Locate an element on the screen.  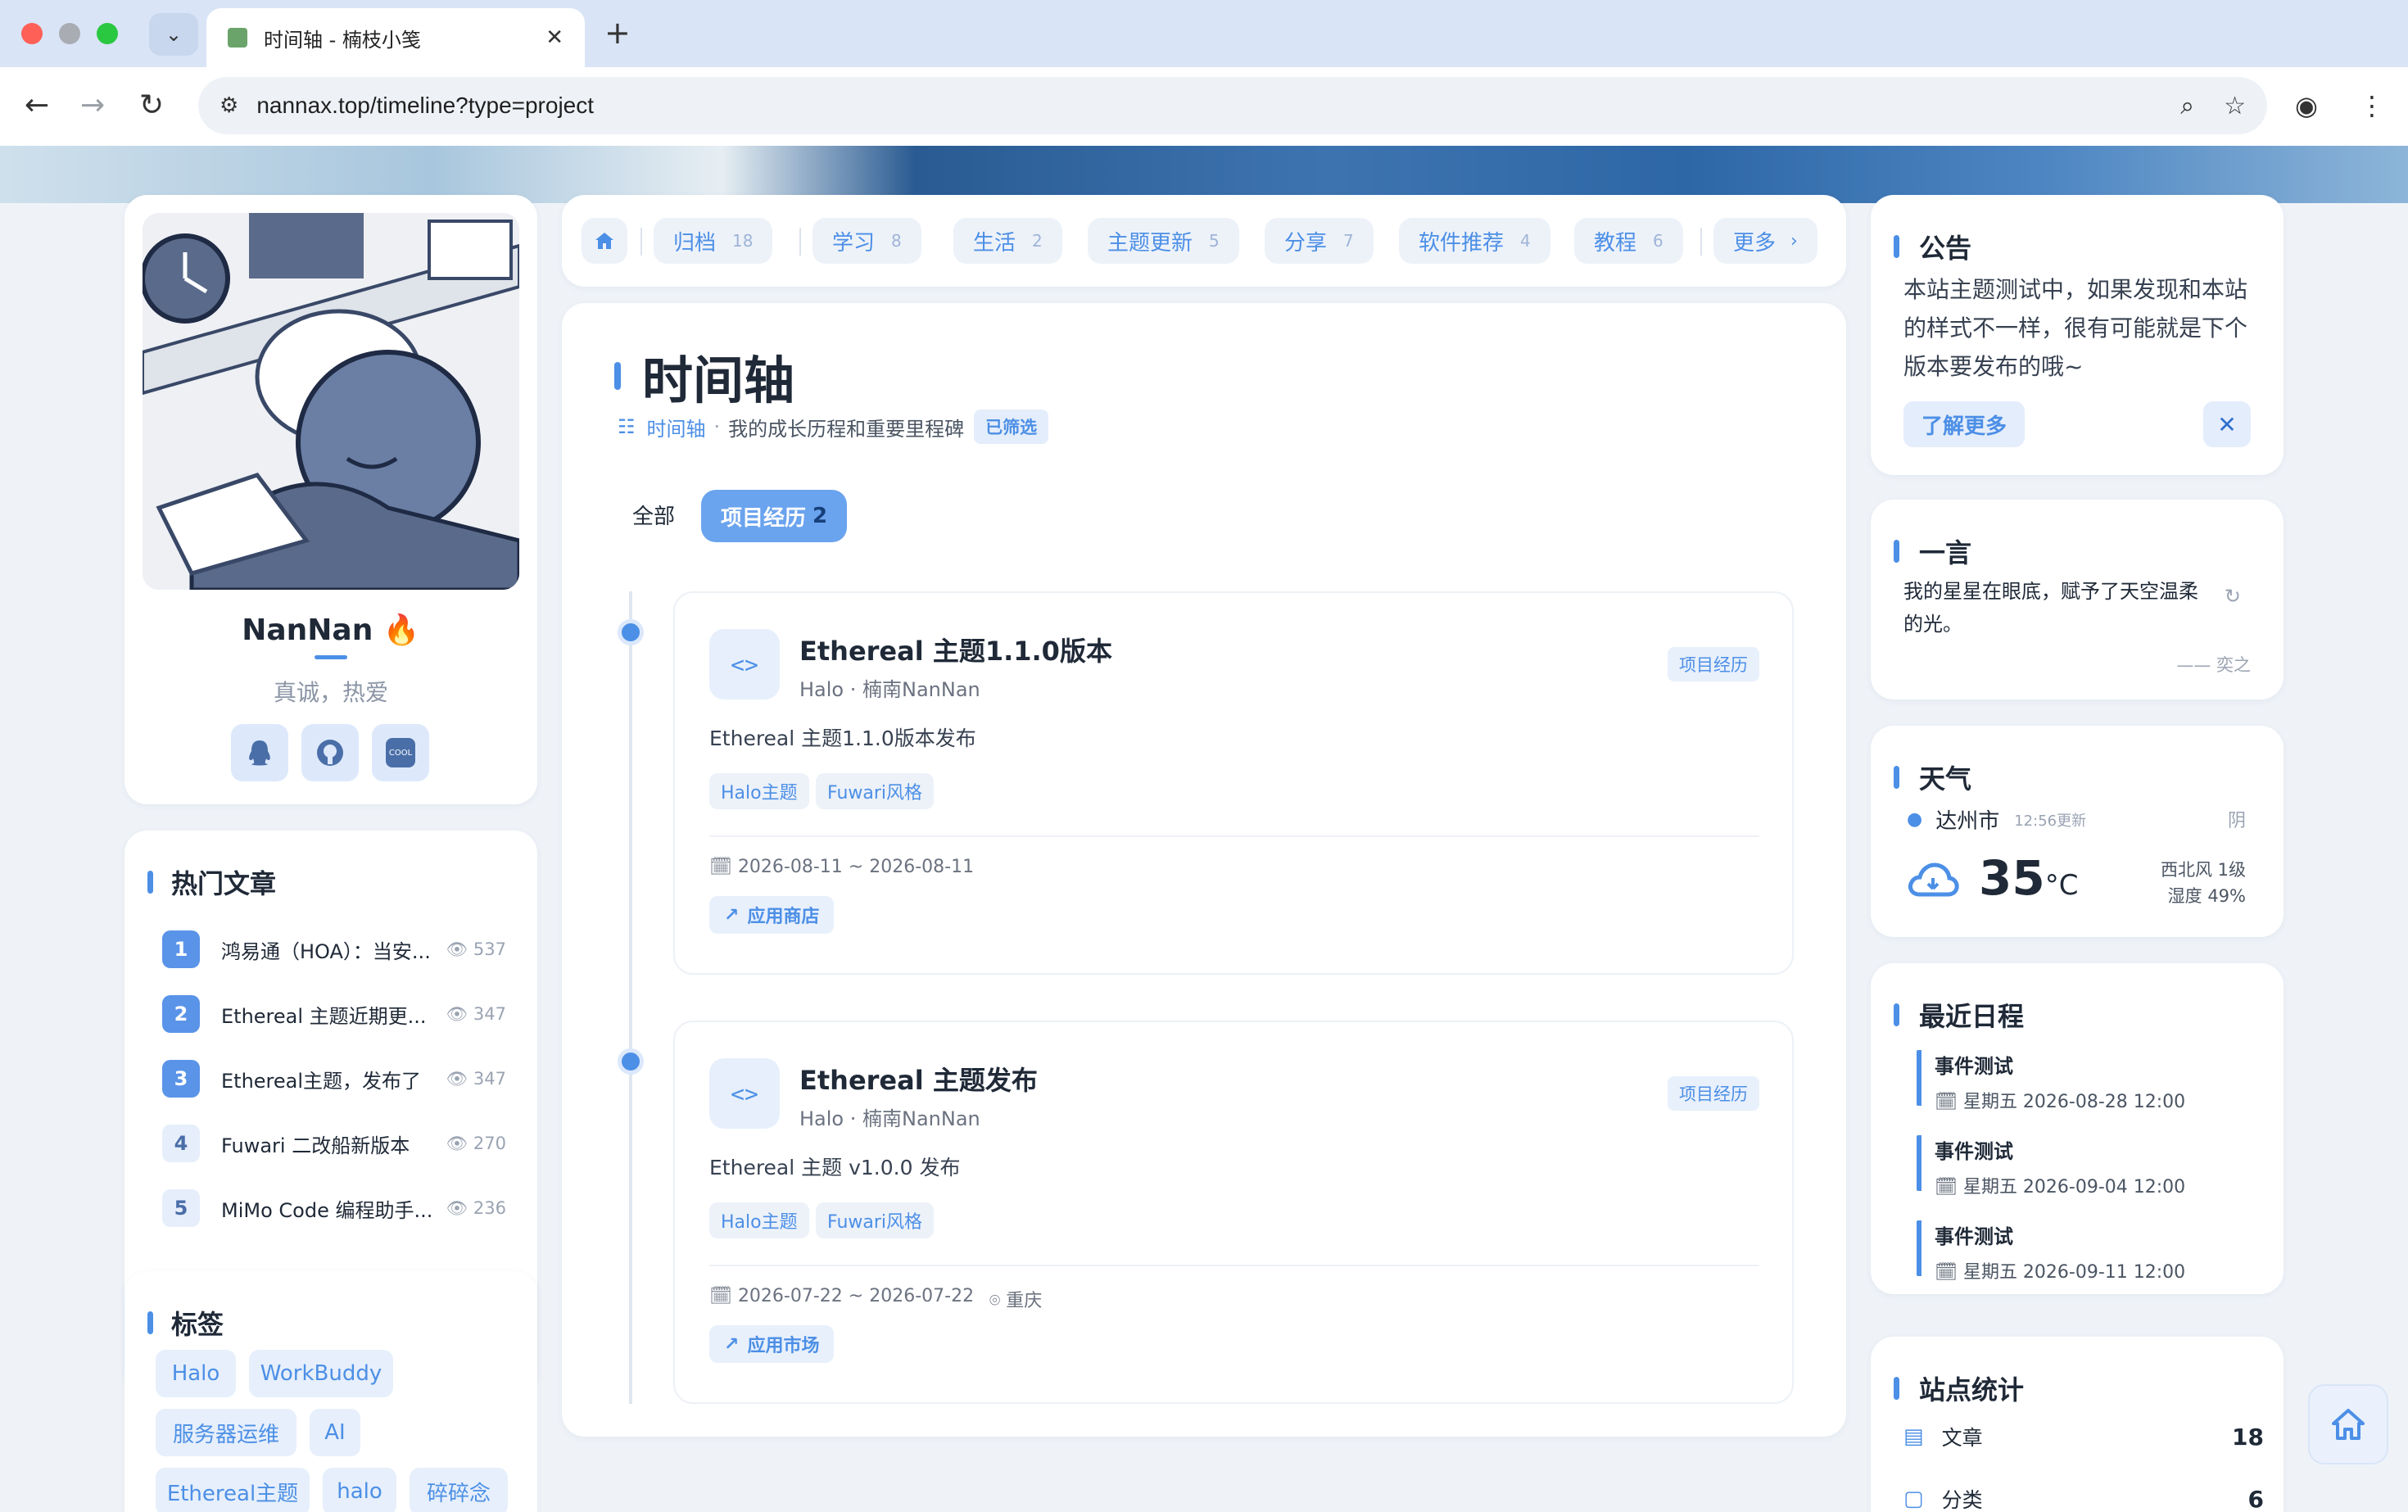
address-bar: ⚙ nannax.top/timeline?type=project ⌕ ☆ is located at coordinates (1232, 105).